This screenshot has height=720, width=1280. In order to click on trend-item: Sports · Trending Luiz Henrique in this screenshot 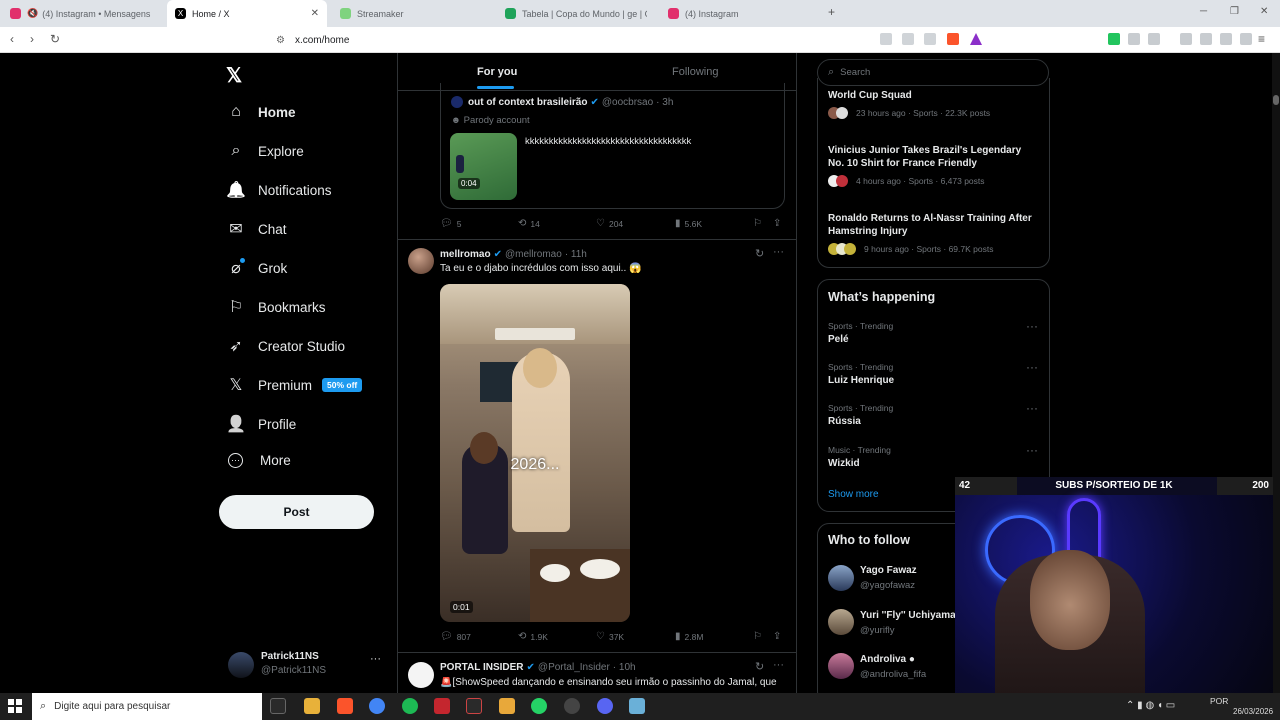, I will do `click(933, 374)`.